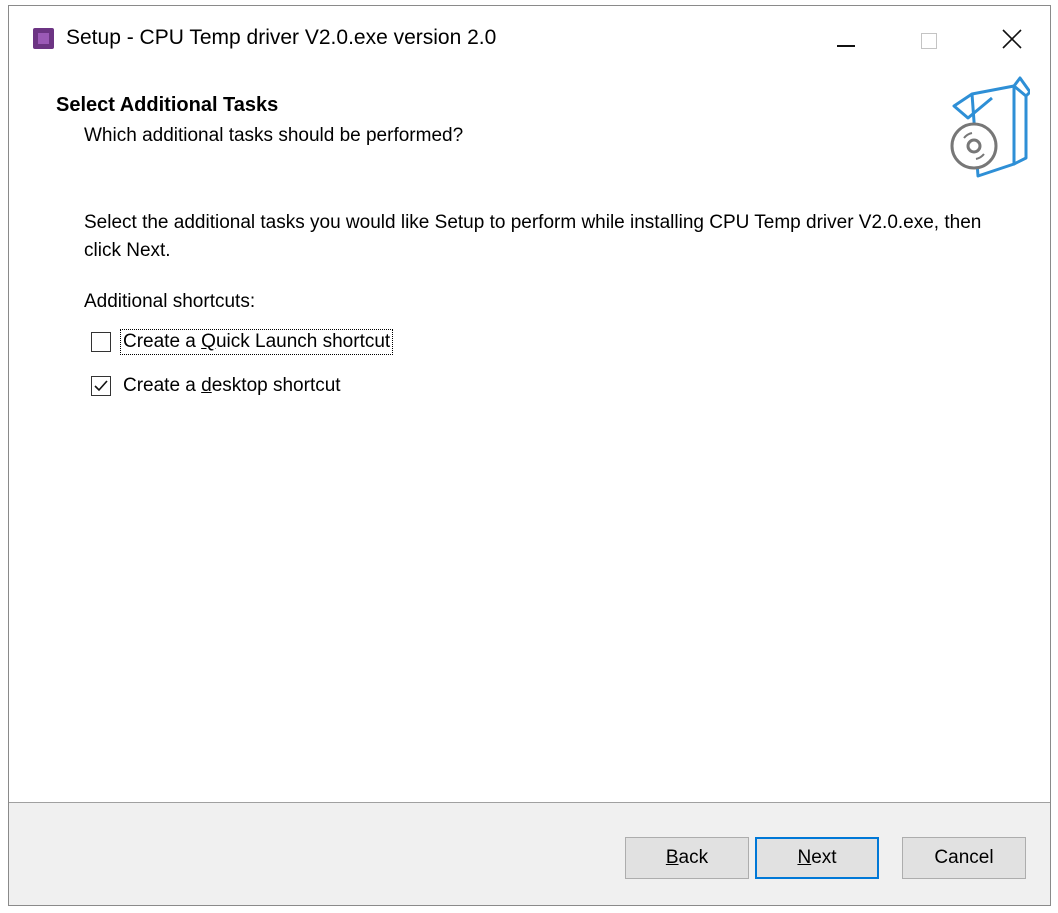  Describe the element at coordinates (687, 858) in the screenshot. I see `back-button: Back` at that location.